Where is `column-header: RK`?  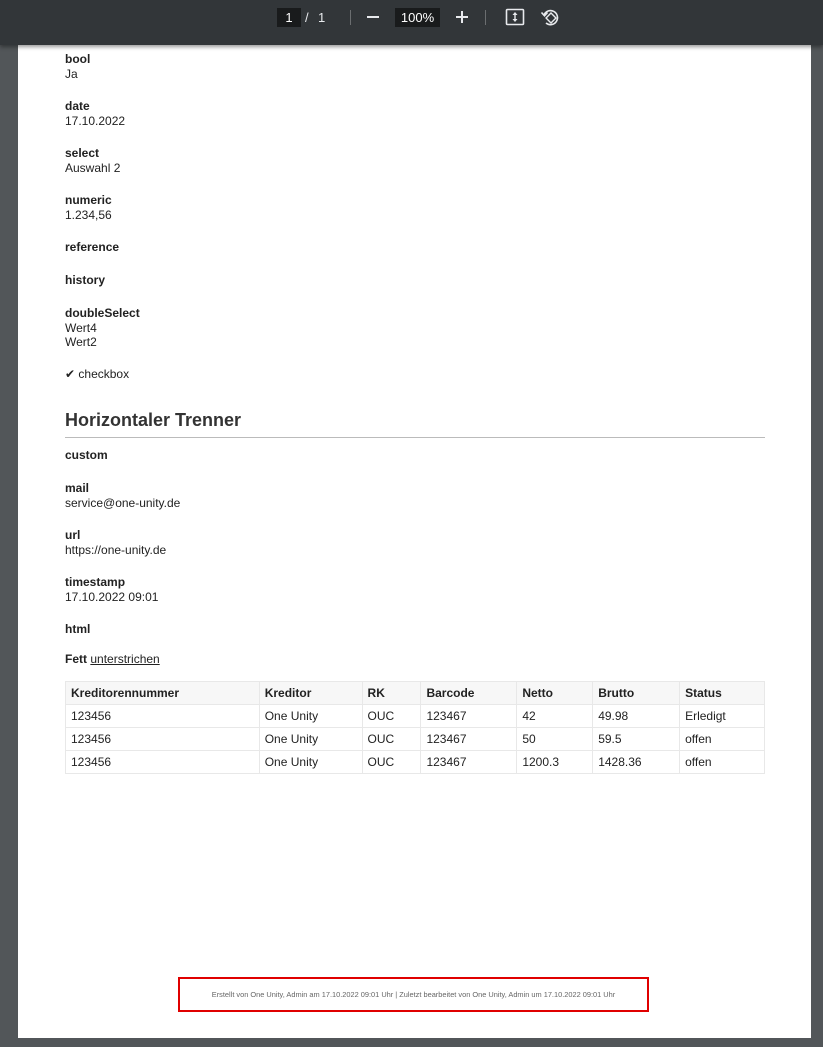 column-header: RK is located at coordinates (391, 693).